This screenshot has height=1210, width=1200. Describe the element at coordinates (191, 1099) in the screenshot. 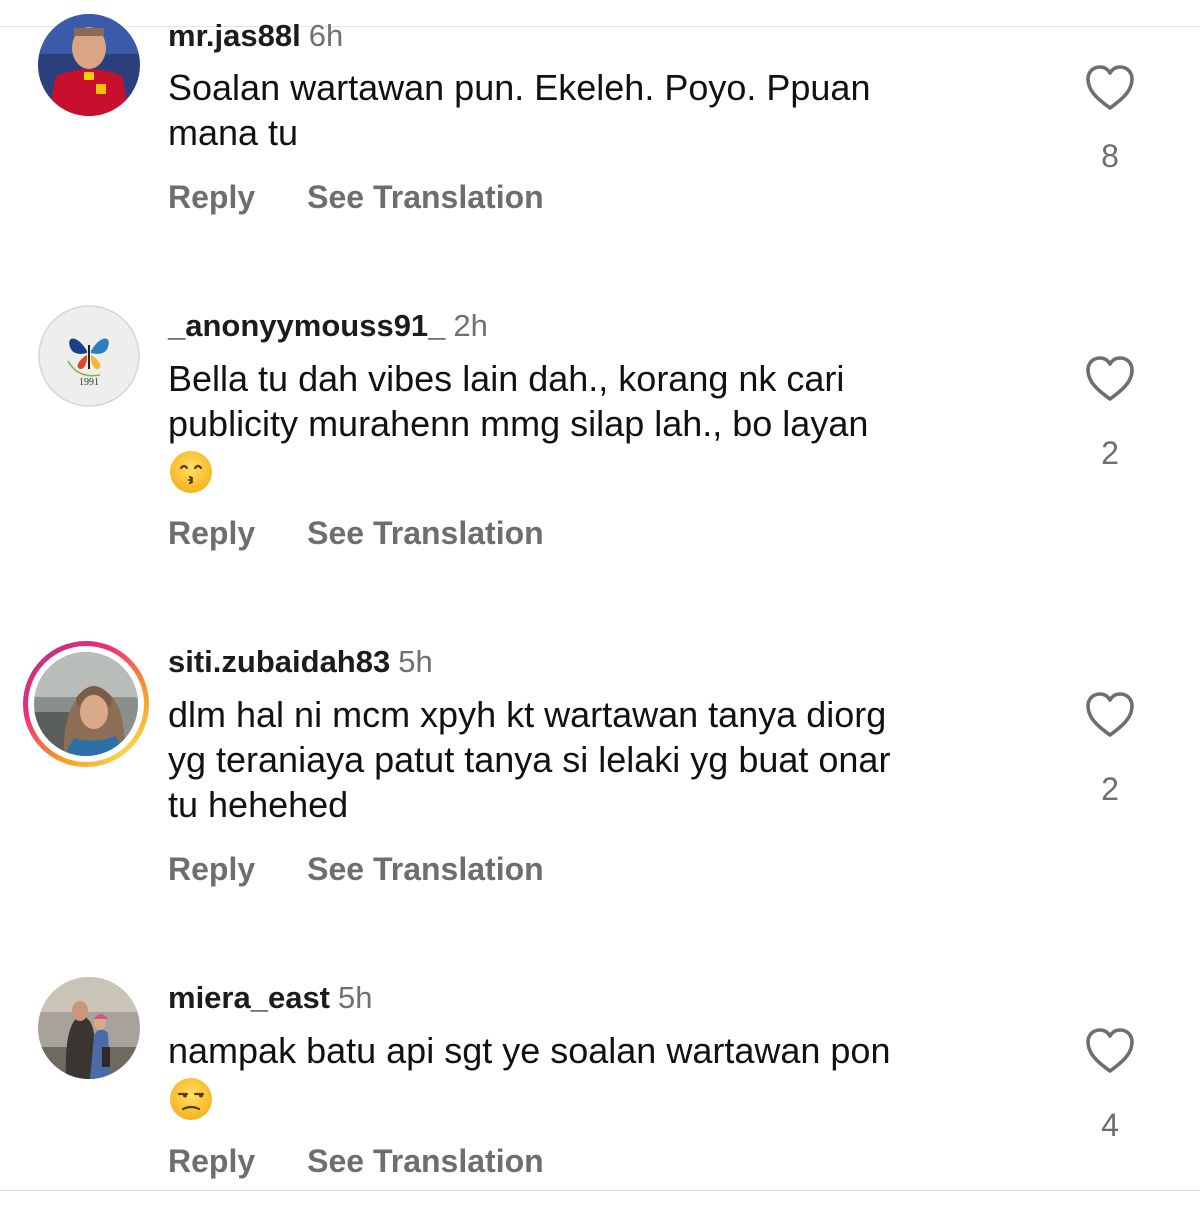

I see `unamused-face-emoji` at that location.